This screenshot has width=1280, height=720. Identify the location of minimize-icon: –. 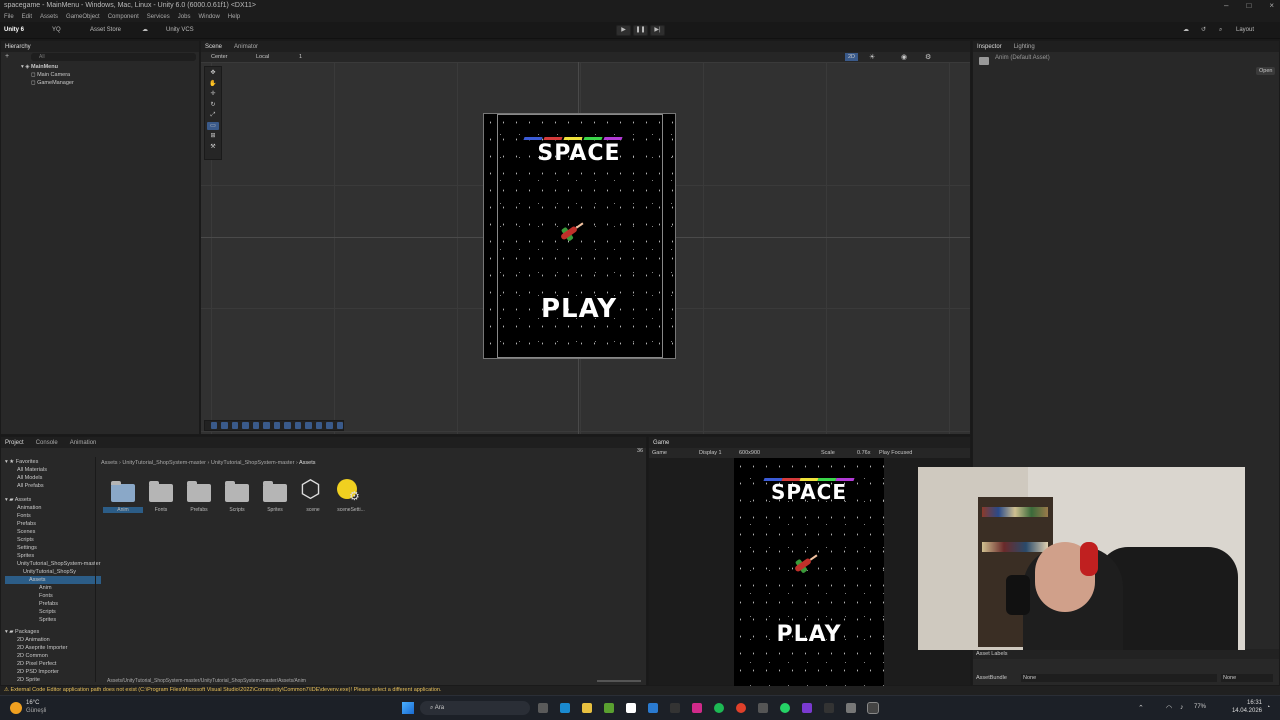
(1226, 6).